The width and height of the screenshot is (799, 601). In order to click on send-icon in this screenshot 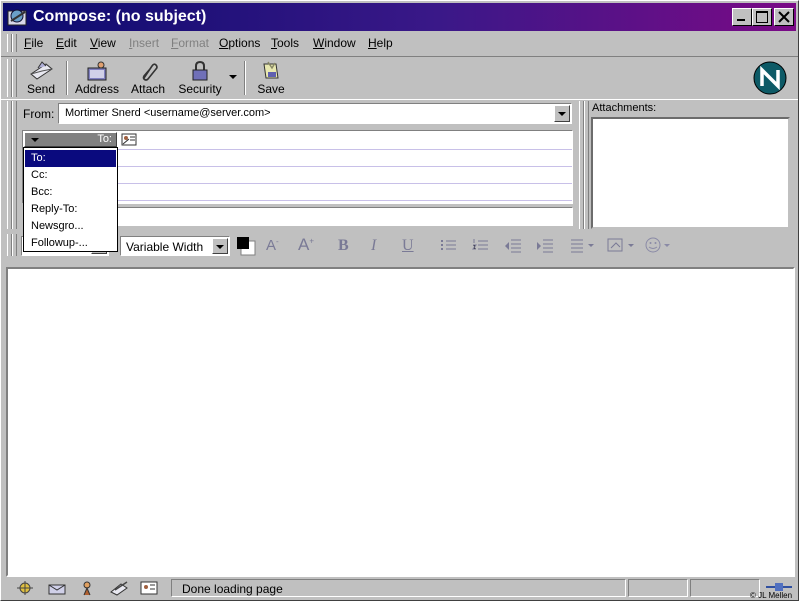, I will do `click(41, 70)`.